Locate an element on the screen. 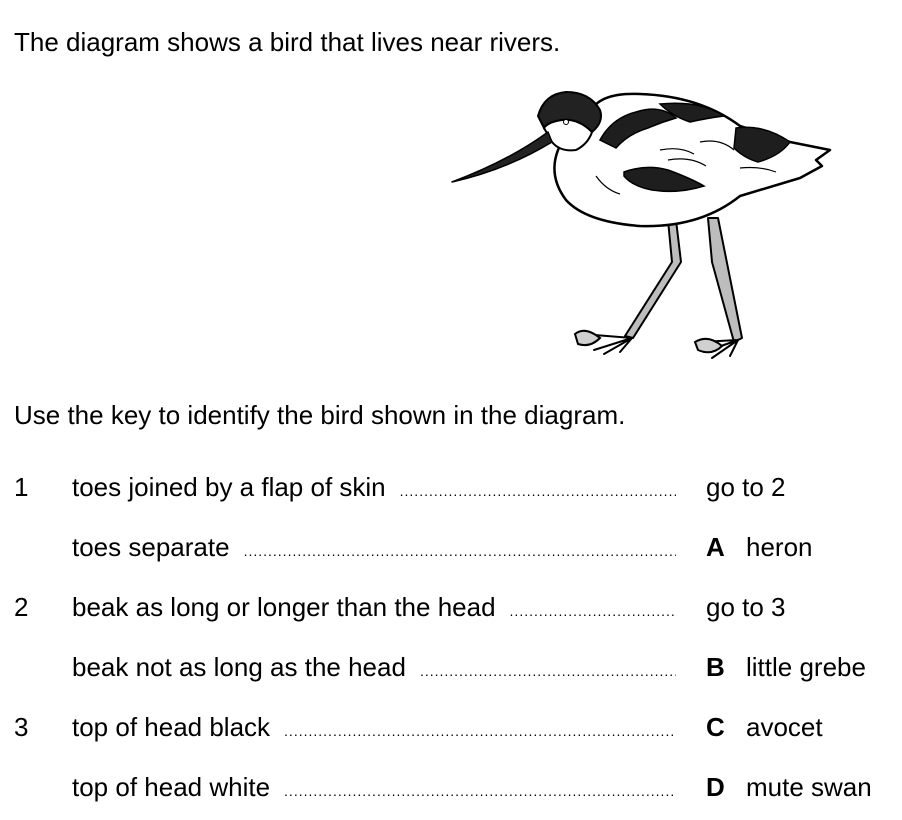 The width and height of the screenshot is (902, 820). key-letter: C is located at coordinates (715, 727).